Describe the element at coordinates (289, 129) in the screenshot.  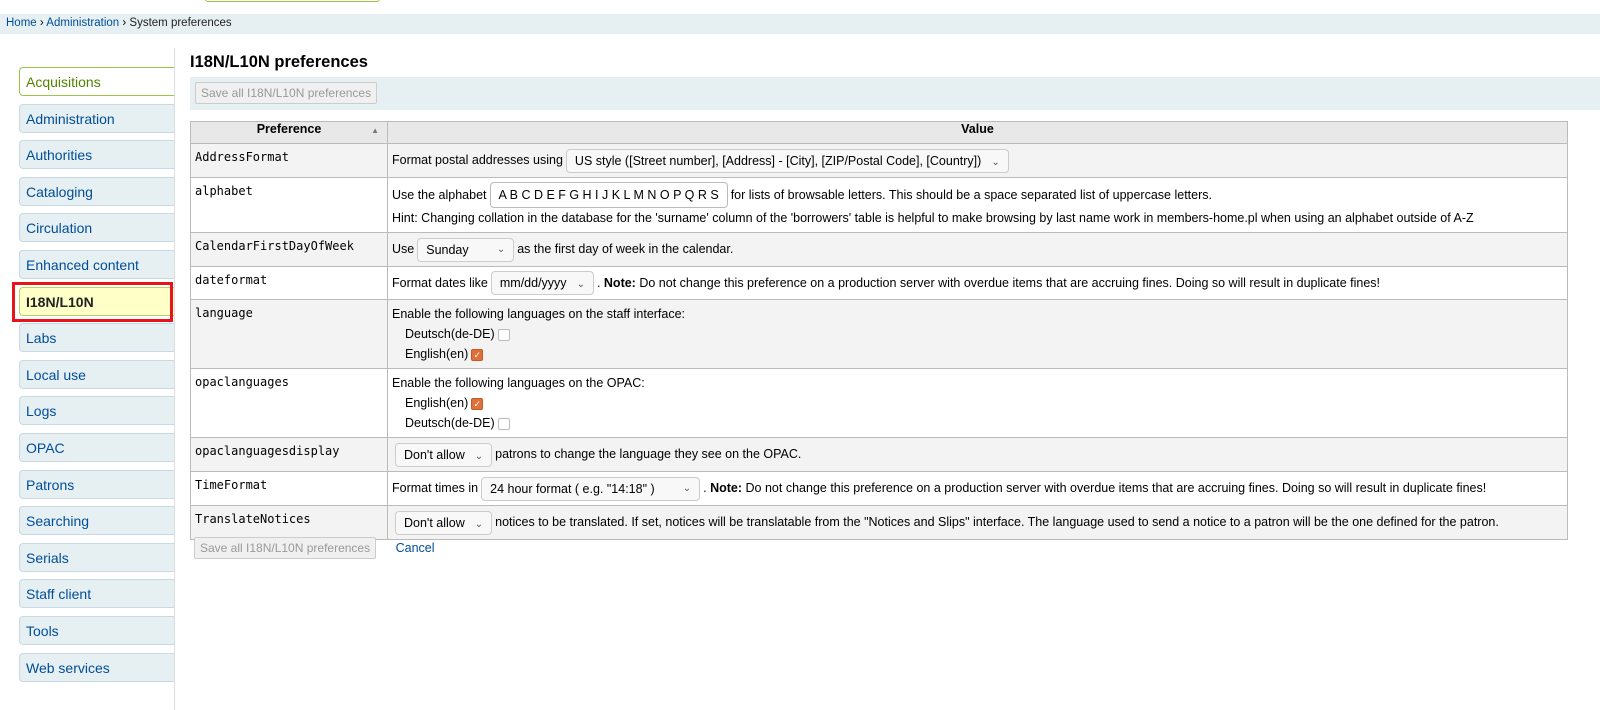
I see `header-label: Preference` at that location.